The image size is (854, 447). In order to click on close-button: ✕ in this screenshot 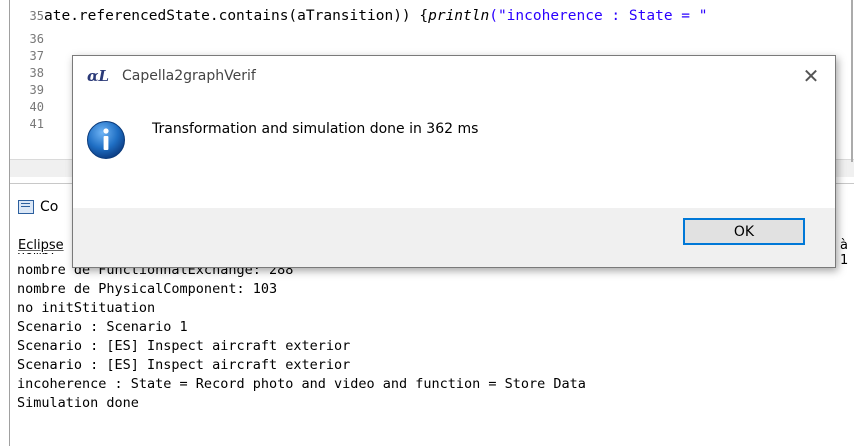, I will do `click(811, 76)`.